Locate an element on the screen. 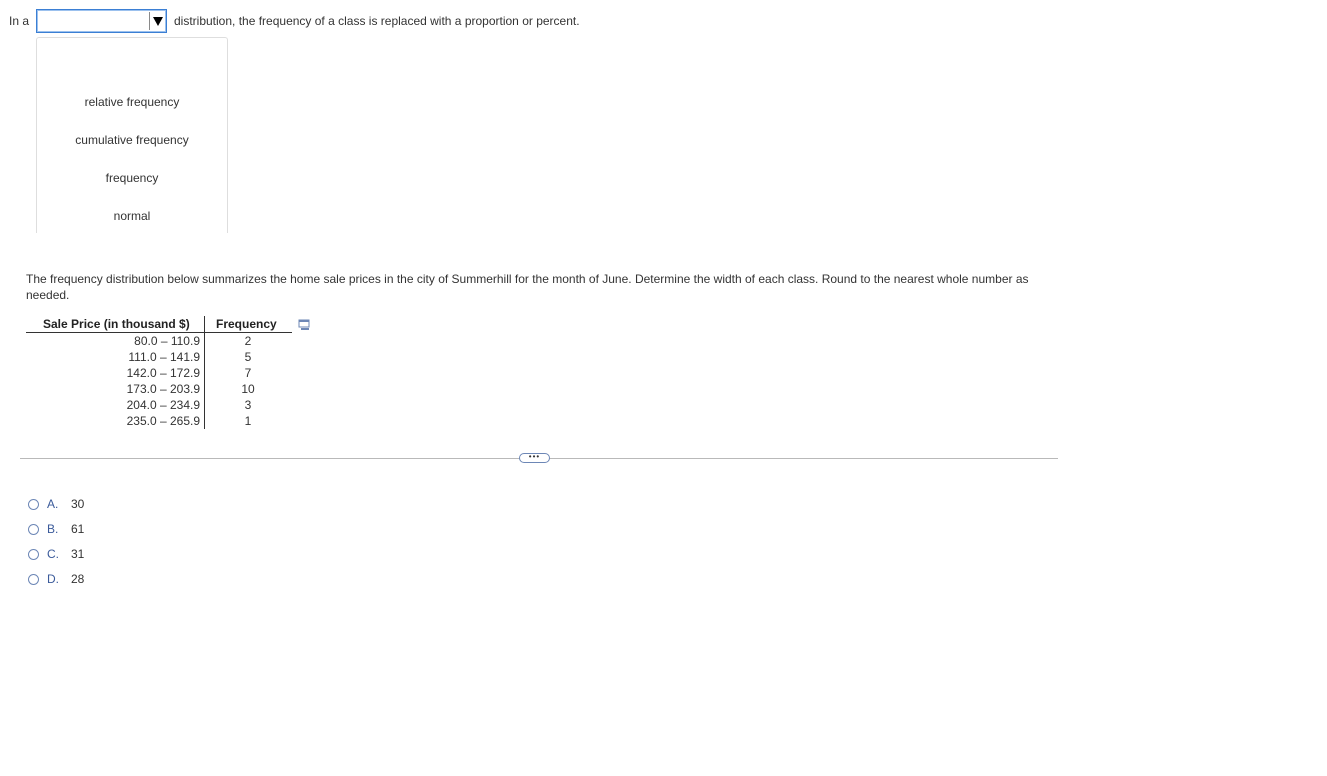 The image size is (1327, 776). table-row-frequency: 3 is located at coordinates (248, 405).